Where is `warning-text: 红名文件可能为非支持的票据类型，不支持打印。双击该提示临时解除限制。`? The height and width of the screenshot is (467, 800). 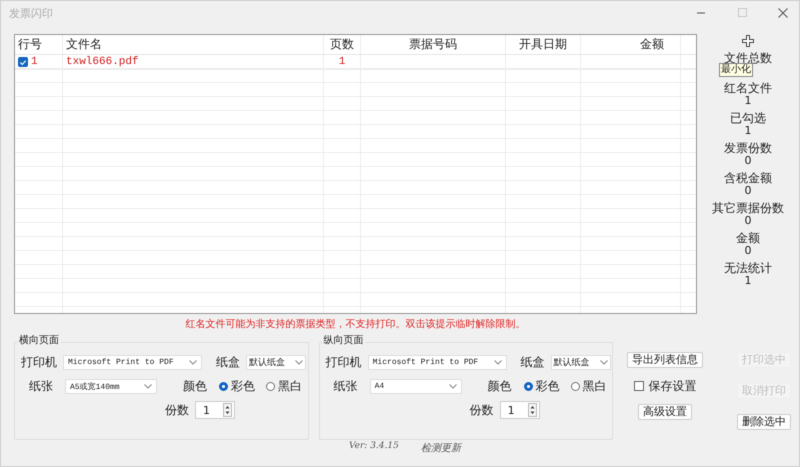
warning-text: 红名文件可能为非支持的票据类型，不支持打印。双击该提示临时解除限制。 is located at coordinates (355, 324).